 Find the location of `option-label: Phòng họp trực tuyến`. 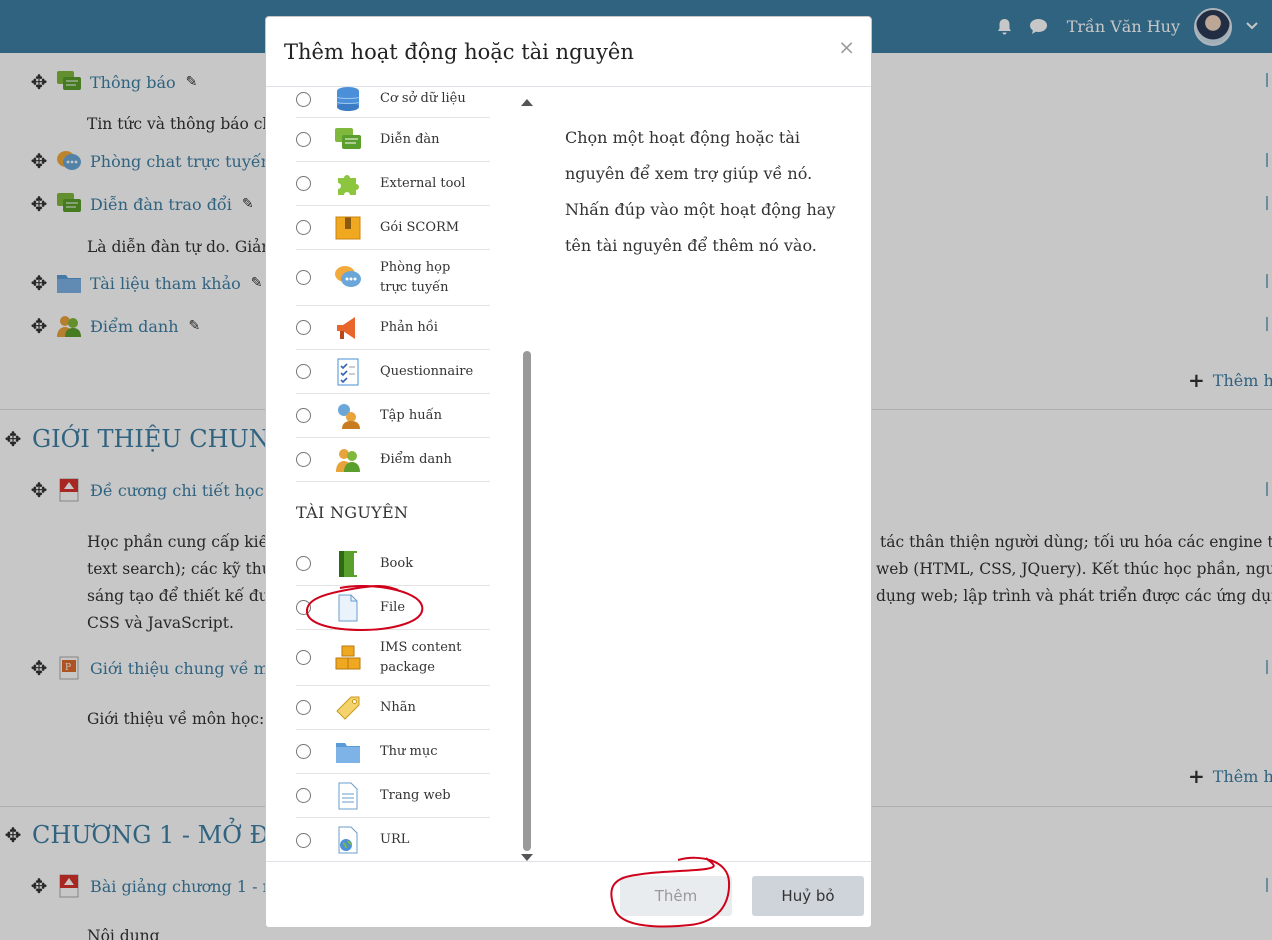

option-label: Phòng họp trực tuyến is located at coordinates (415, 277).